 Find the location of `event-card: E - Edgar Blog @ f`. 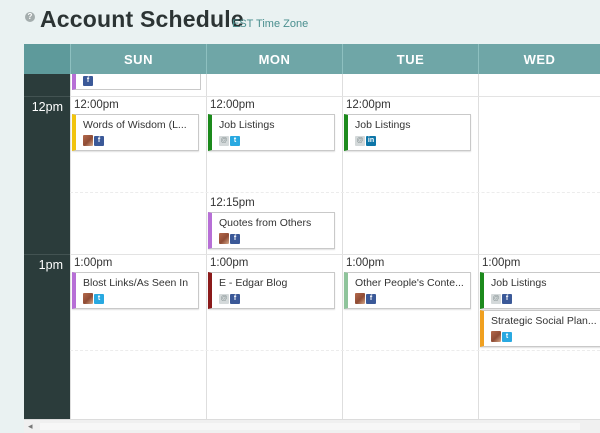

event-card: E - Edgar Blog @ f is located at coordinates (271, 290).